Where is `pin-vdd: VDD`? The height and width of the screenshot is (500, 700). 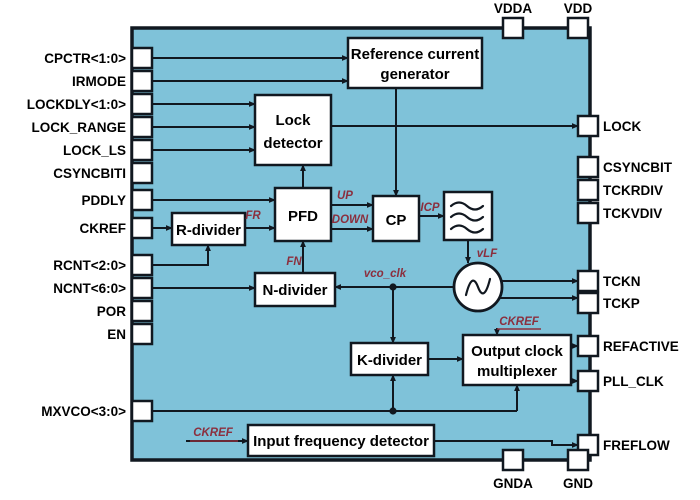 pin-vdd: VDD is located at coordinates (578, 20).